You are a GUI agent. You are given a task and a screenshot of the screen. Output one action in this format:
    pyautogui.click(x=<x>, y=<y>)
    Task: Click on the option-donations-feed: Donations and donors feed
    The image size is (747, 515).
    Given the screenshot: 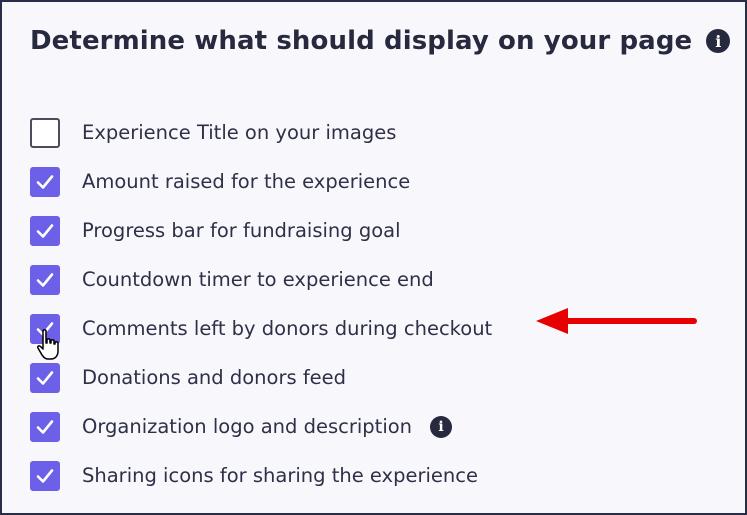 What is the action you would take?
    pyautogui.click(x=261, y=377)
    